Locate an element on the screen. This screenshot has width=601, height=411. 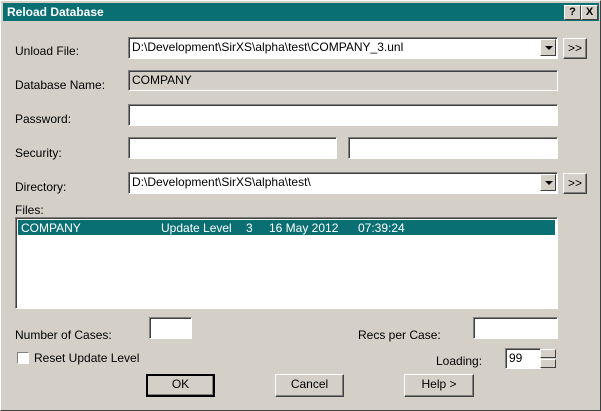
database-name-value: COMPANY is located at coordinates (162, 80).